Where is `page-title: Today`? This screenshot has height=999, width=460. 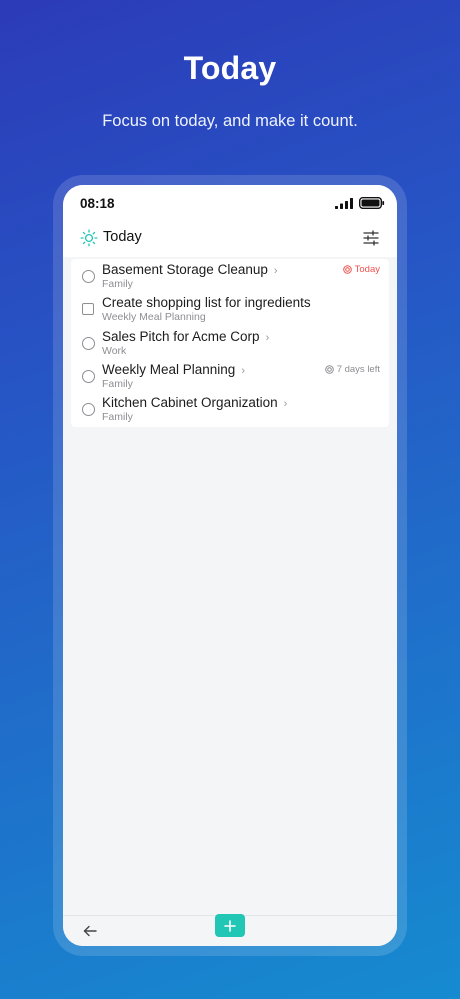 page-title: Today is located at coordinates (122, 237).